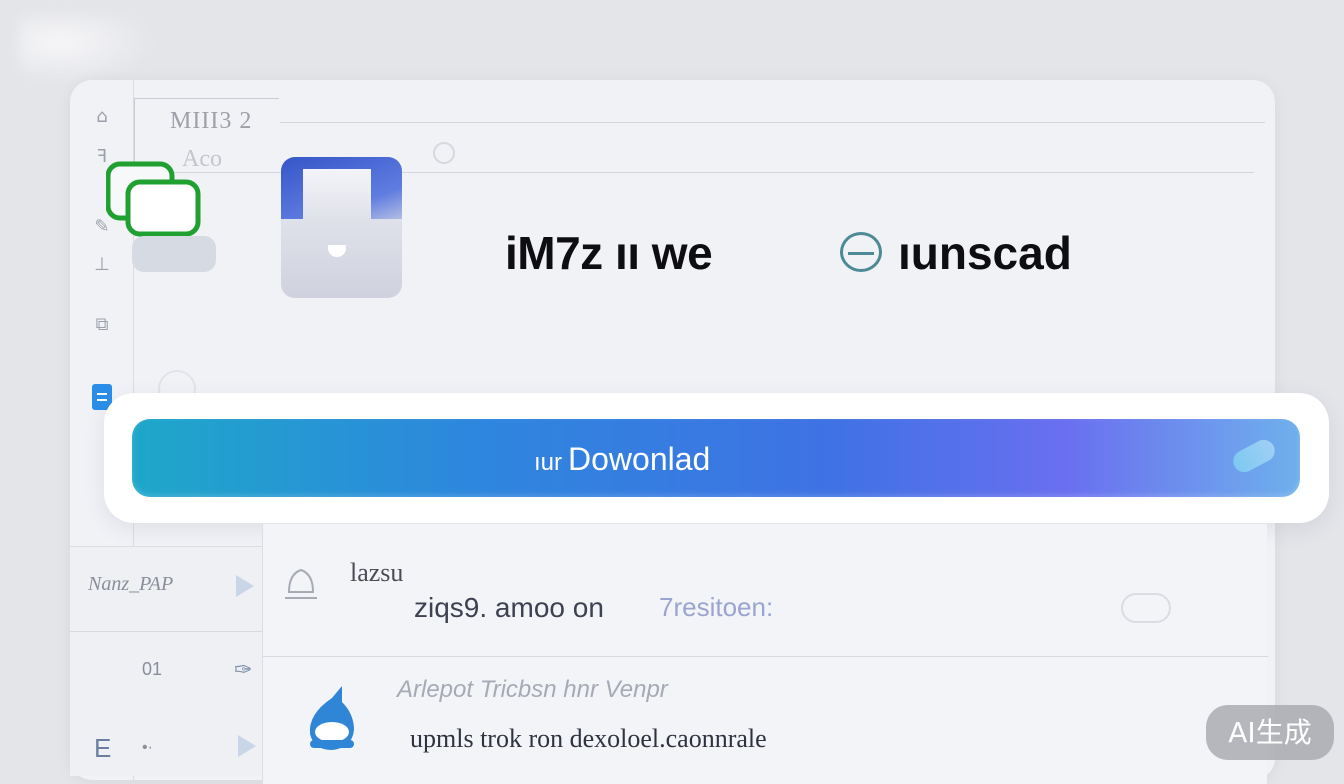 The height and width of the screenshot is (784, 1344). I want to click on sidebar-item-label: Nanz_PAP, so click(131, 584).